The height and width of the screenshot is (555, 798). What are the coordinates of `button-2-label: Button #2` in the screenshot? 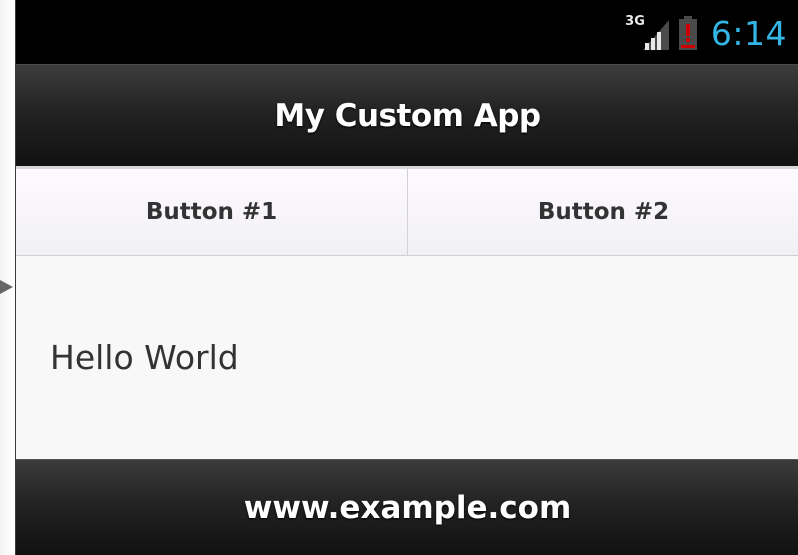 It's located at (603, 212).